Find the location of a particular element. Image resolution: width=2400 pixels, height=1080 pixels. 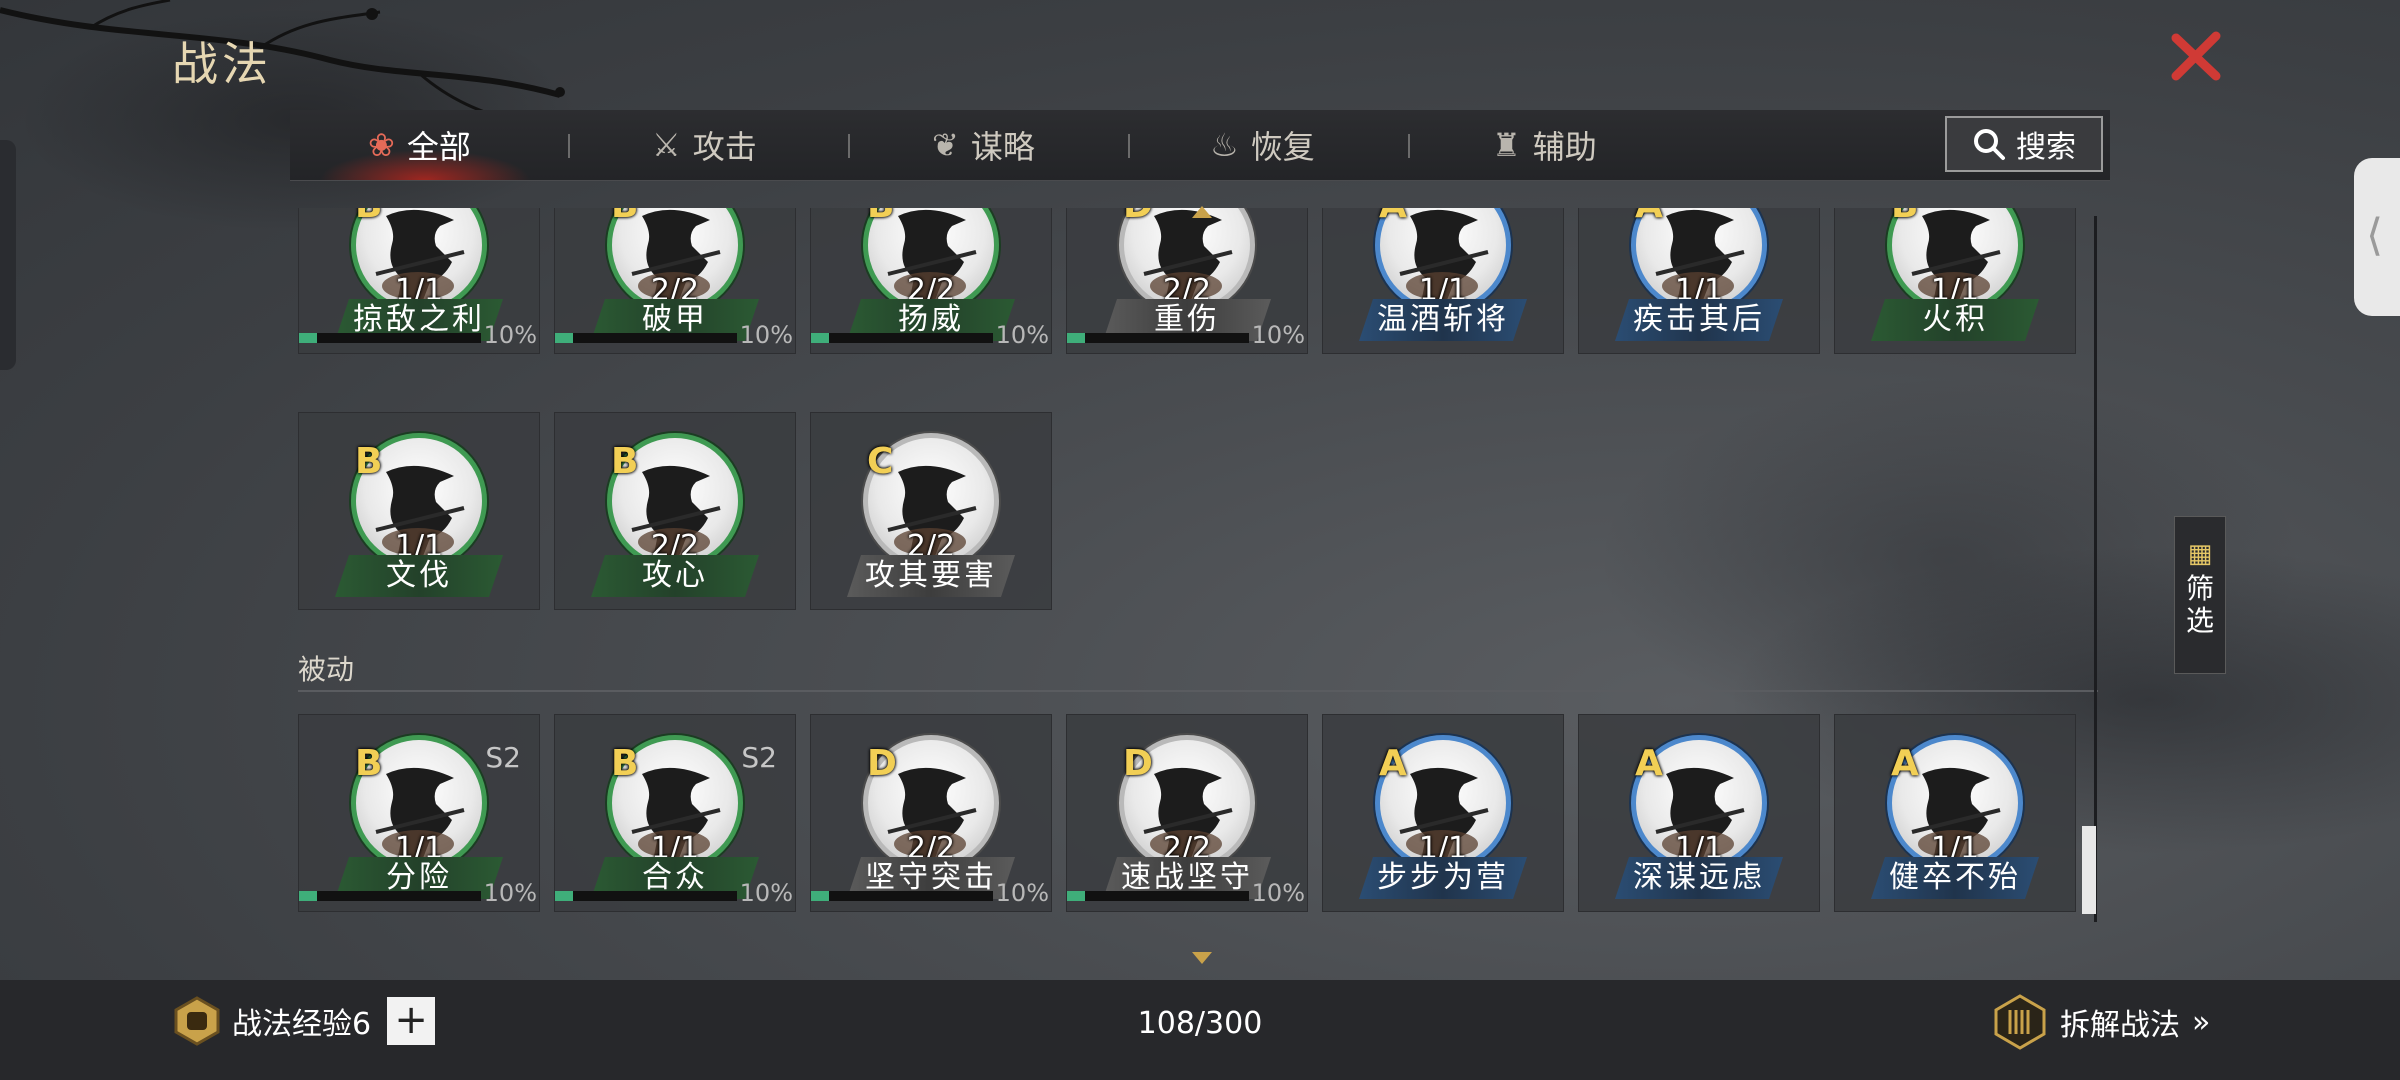

filter-label: 筛选 is located at coordinates (2199, 604).